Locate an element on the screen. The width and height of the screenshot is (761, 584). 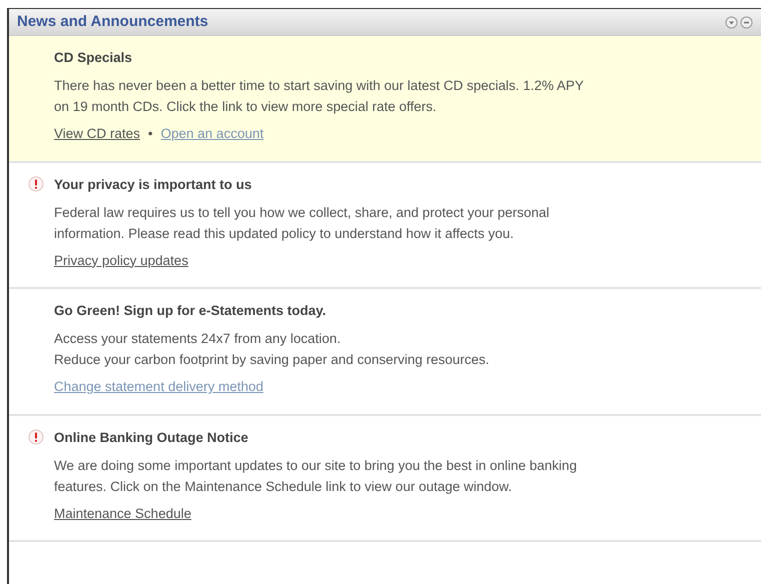
announcement-title: Your privacy is important to us is located at coordinates (153, 185).